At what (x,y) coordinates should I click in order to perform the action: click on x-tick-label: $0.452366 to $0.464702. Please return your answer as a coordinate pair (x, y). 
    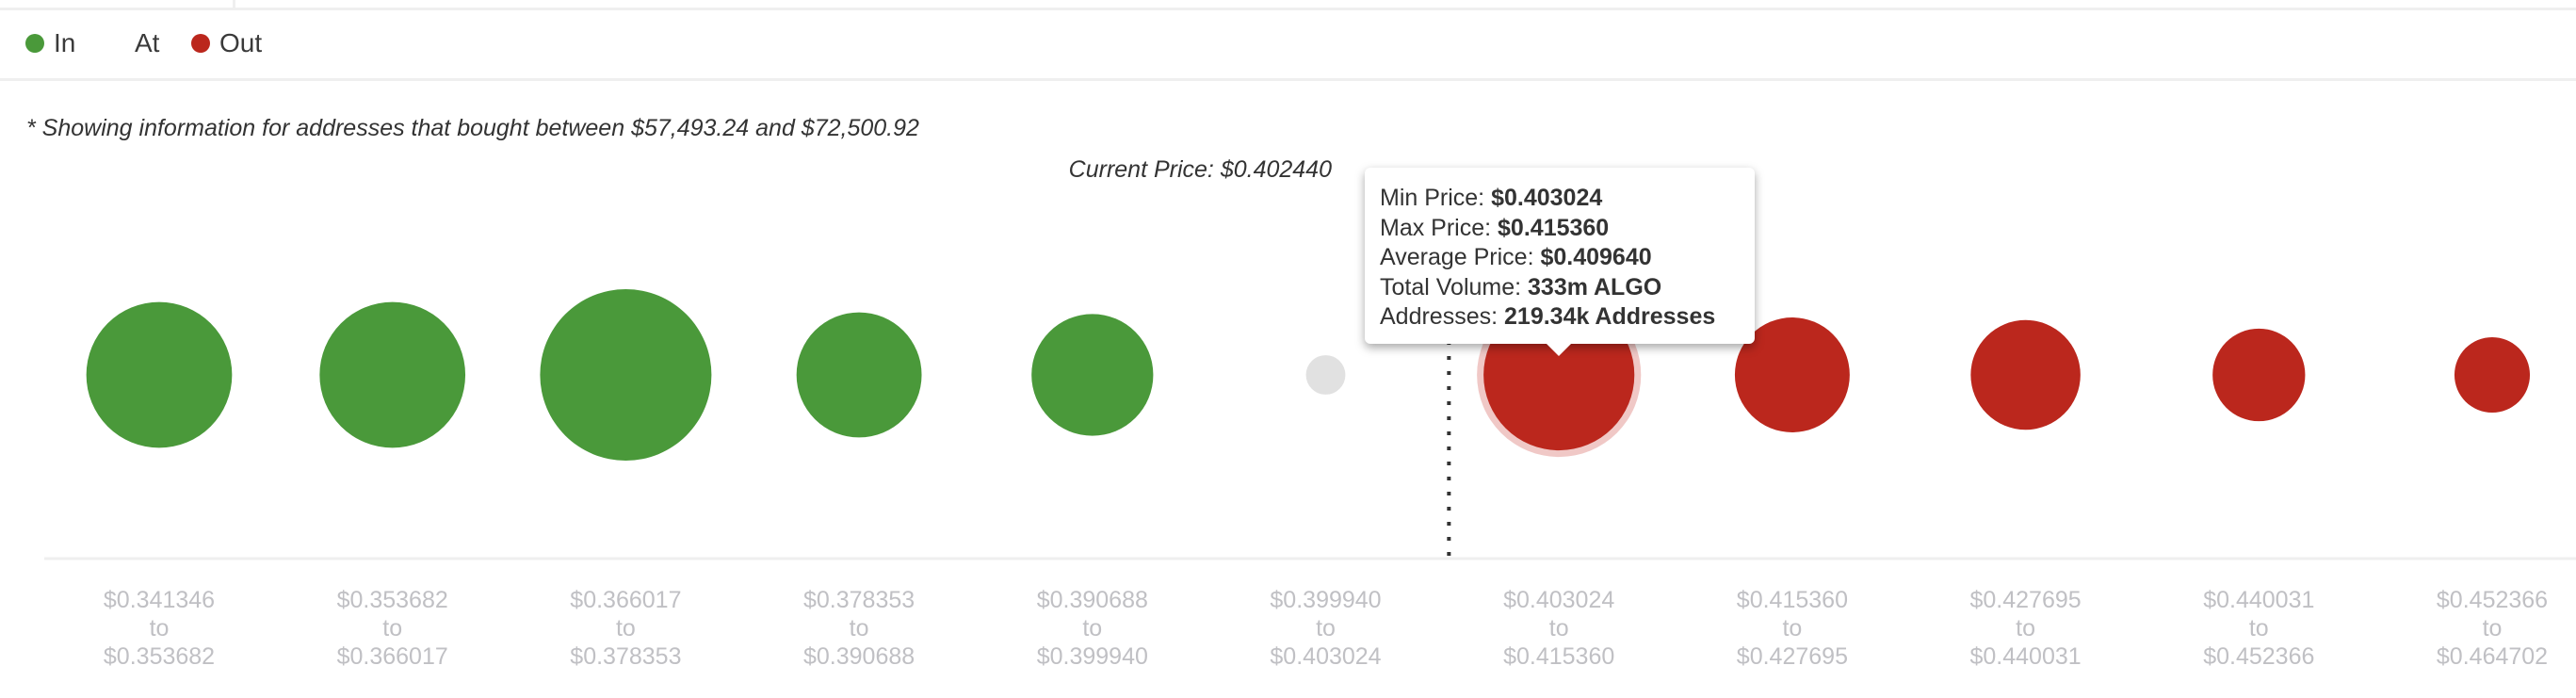
    Looking at the image, I should click on (2482, 628).